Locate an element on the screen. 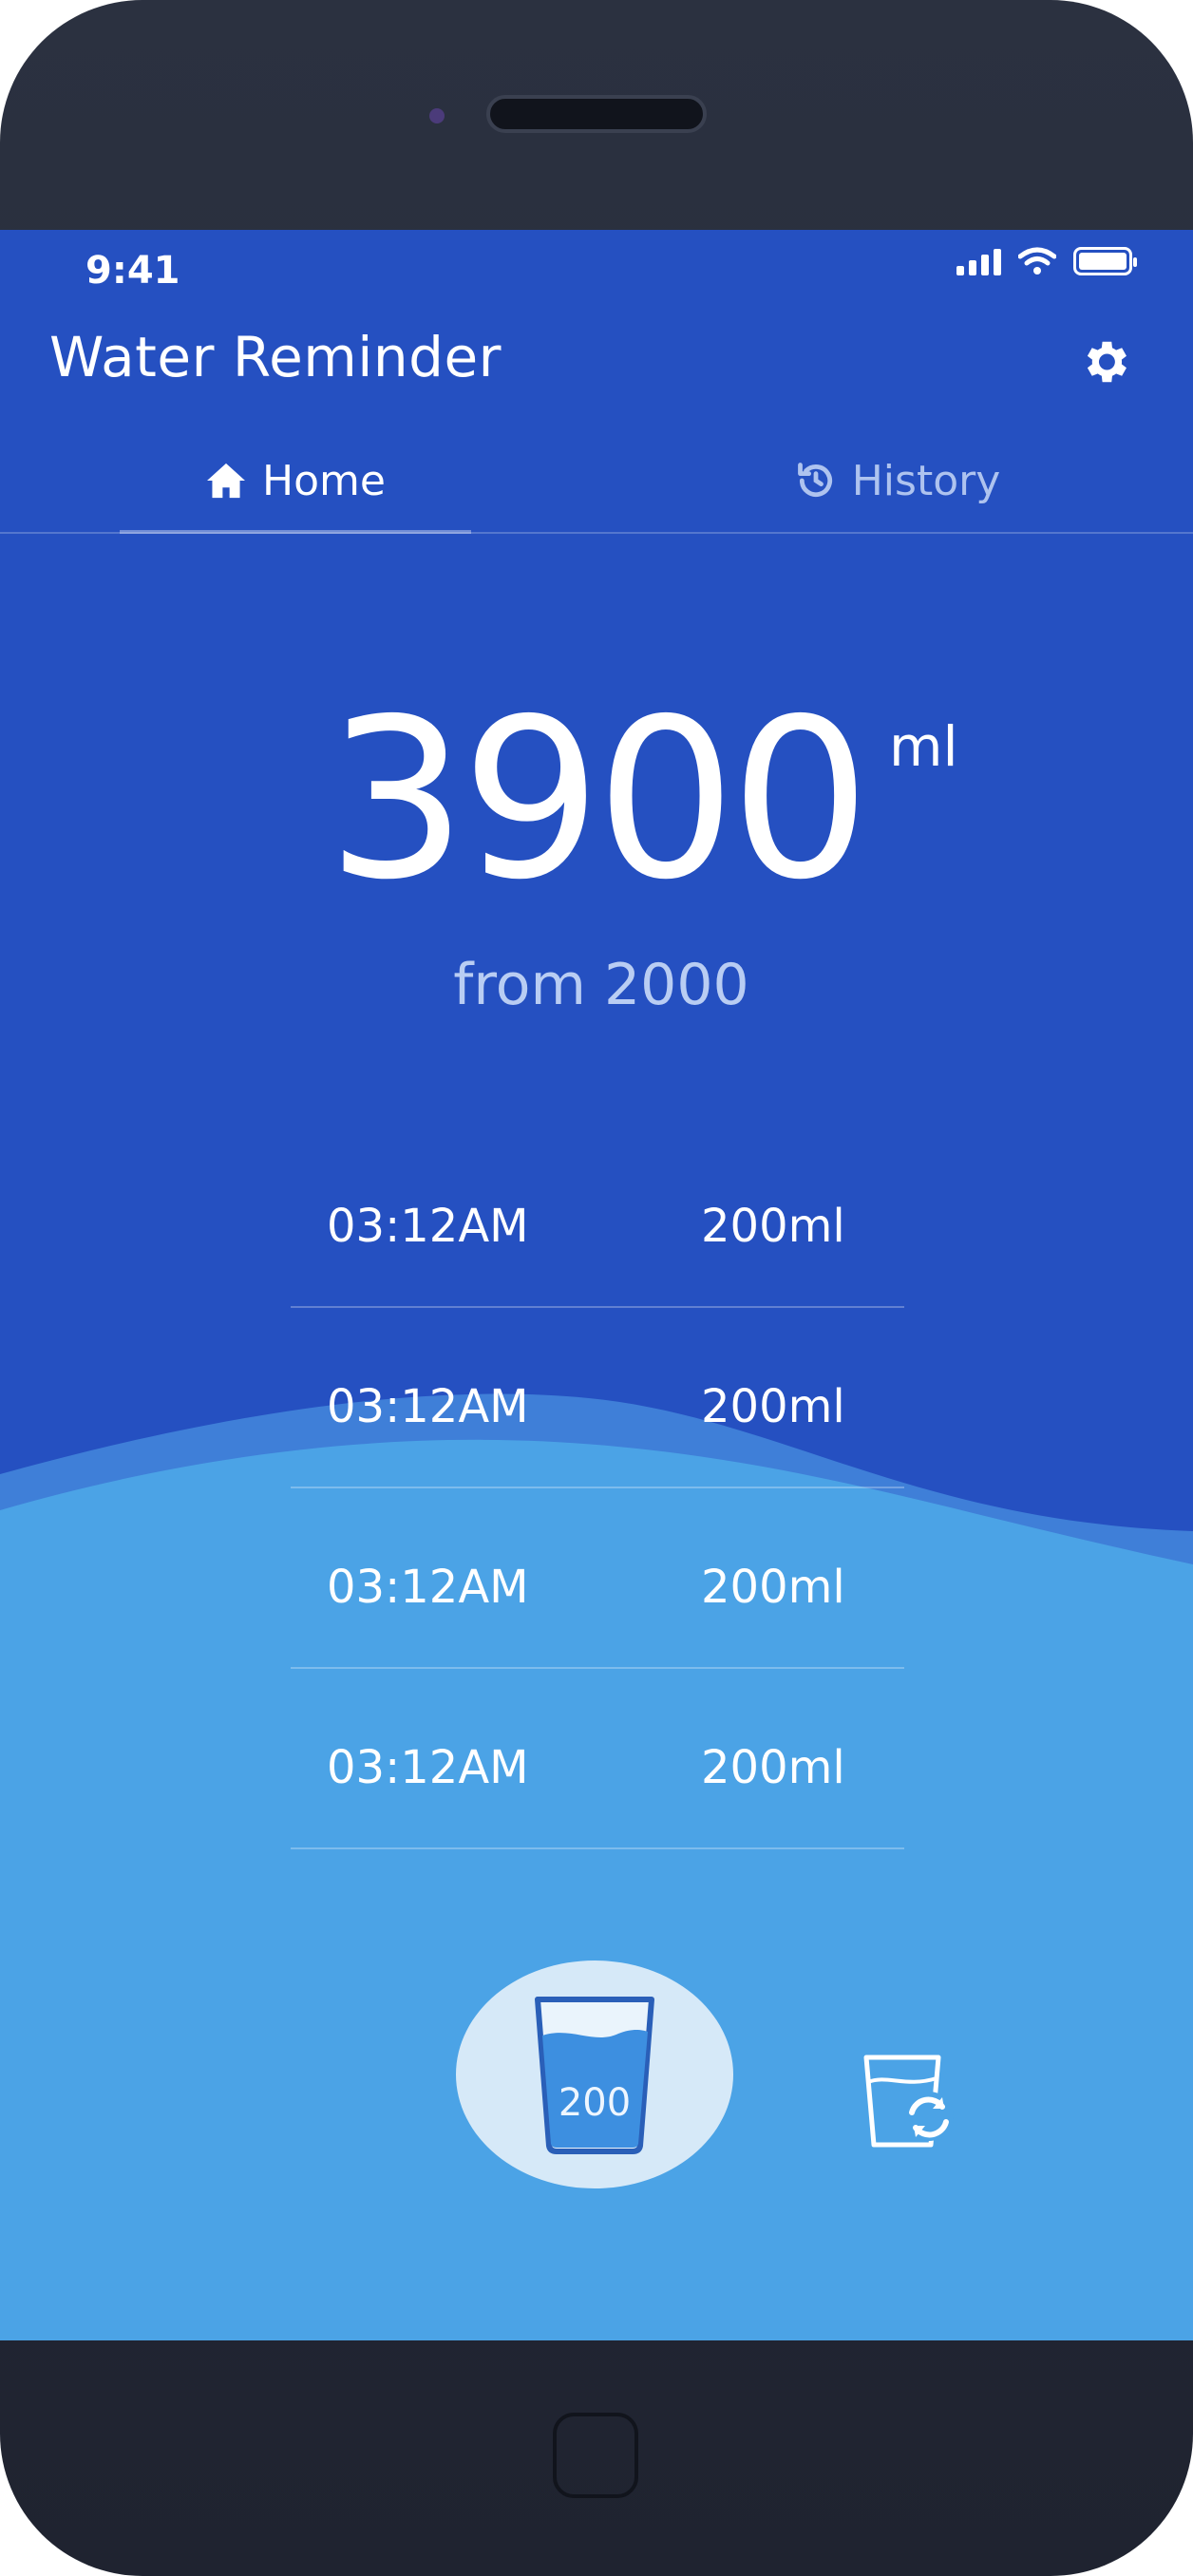 This screenshot has width=1193, height=2576. tab-home-label: Home is located at coordinates (324, 480).